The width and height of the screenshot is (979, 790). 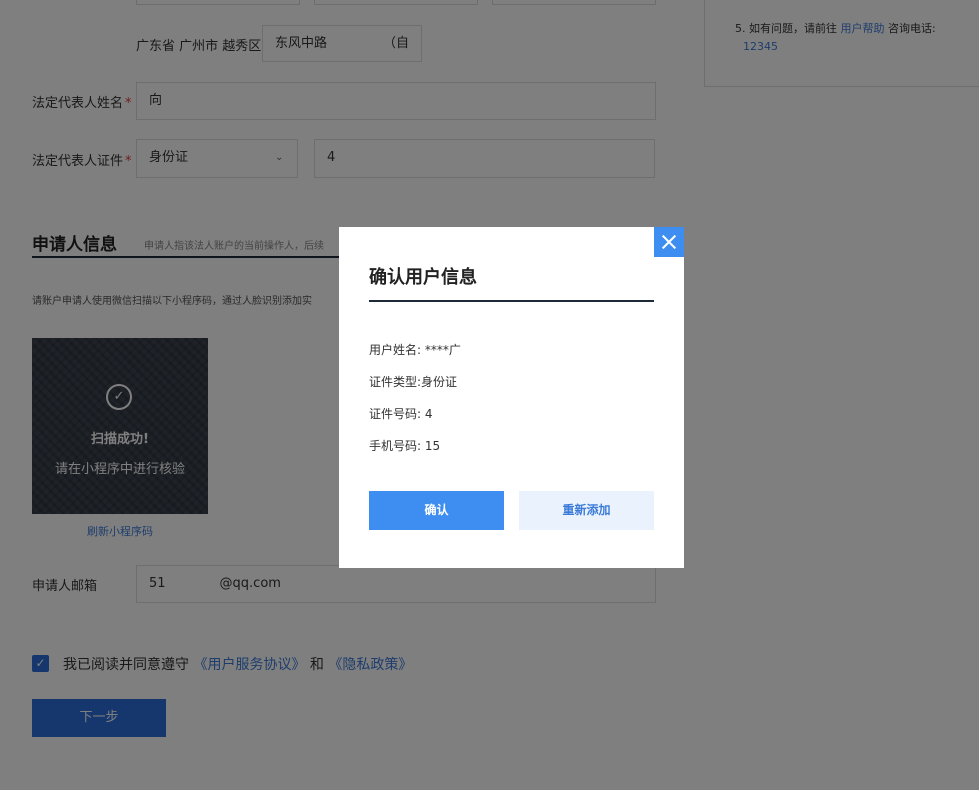 What do you see at coordinates (439, 382) in the screenshot?
I see `id-type-value: 身份证` at bounding box center [439, 382].